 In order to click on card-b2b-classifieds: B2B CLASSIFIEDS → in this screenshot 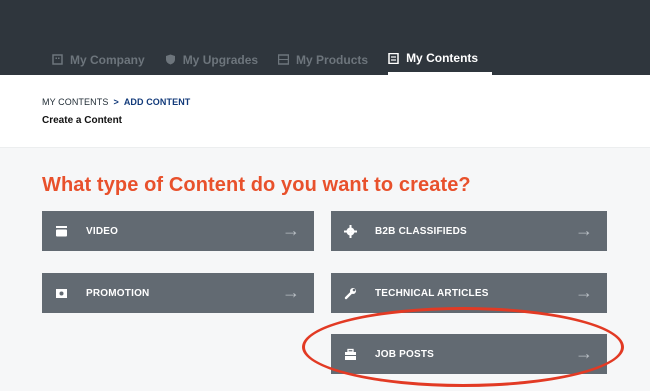, I will do `click(469, 231)`.